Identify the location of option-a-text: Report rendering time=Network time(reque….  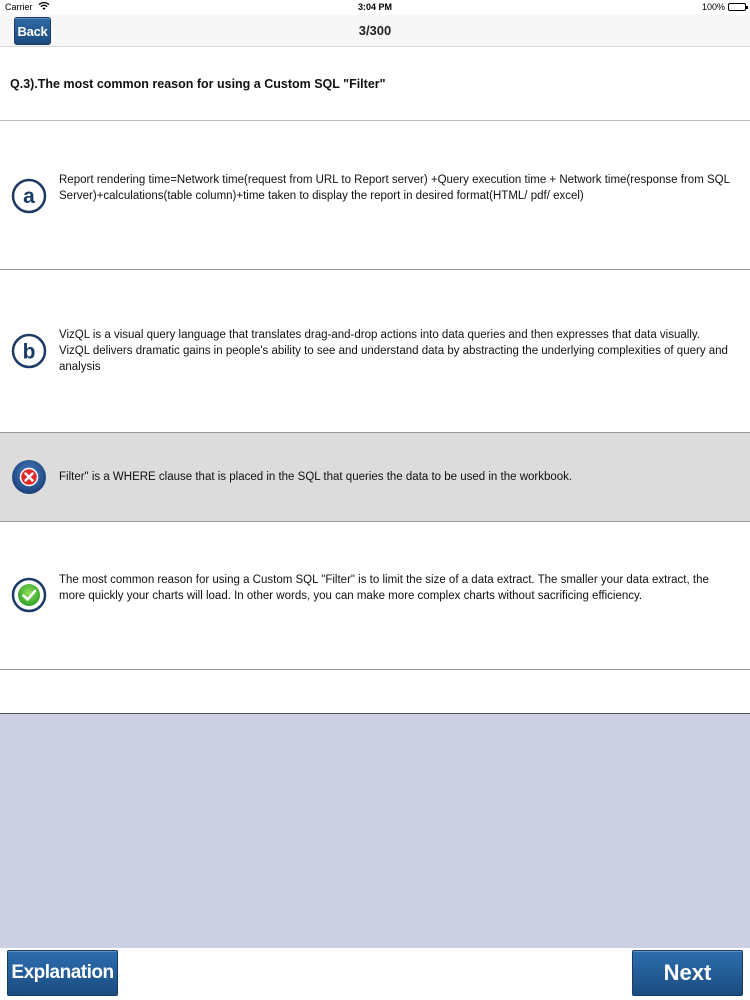
(394, 188).